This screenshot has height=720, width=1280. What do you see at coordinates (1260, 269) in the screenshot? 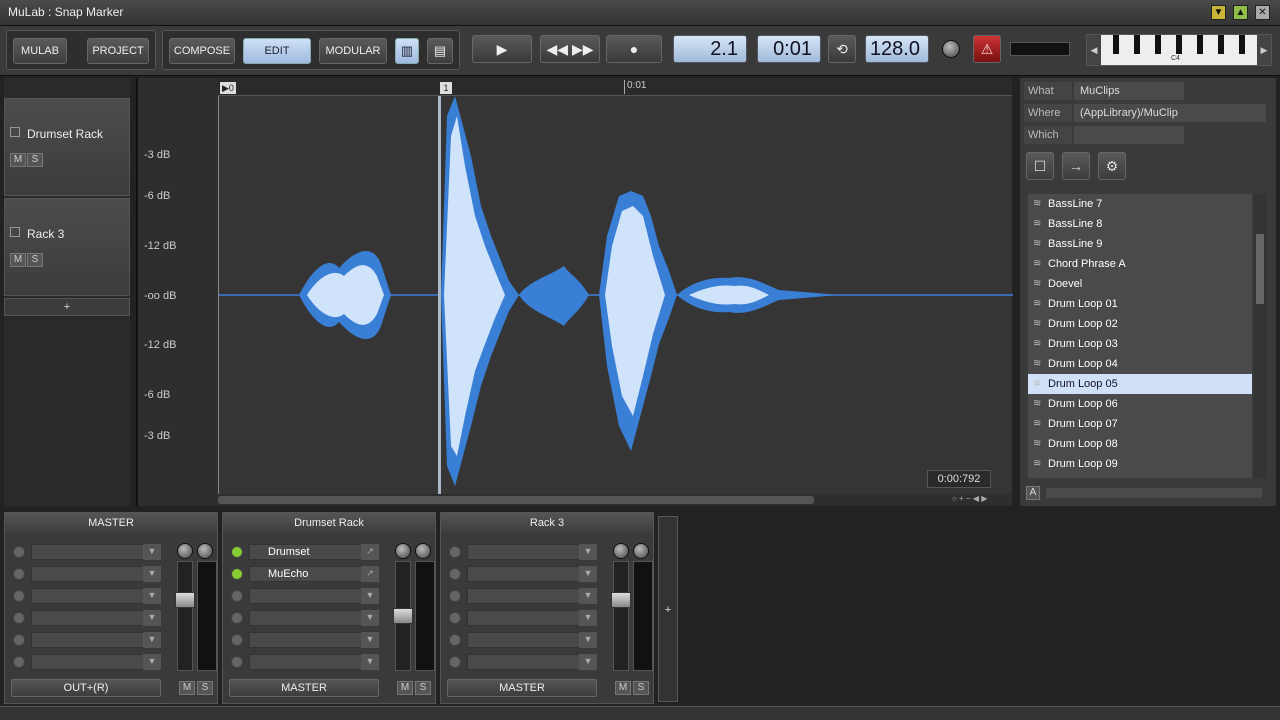
I see `list-scroll-thumb` at bounding box center [1260, 269].